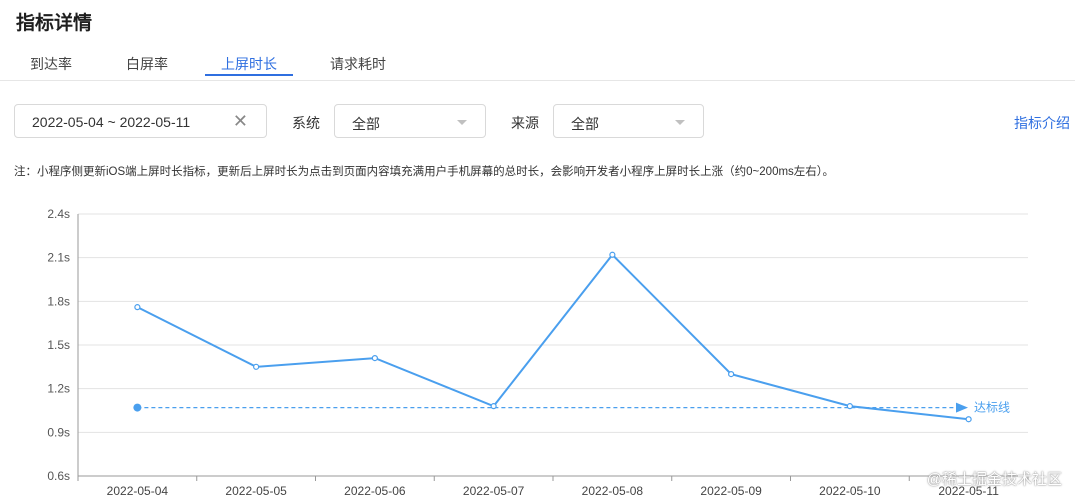 The image size is (1080, 502). I want to click on source-select: 全部, so click(628, 121).